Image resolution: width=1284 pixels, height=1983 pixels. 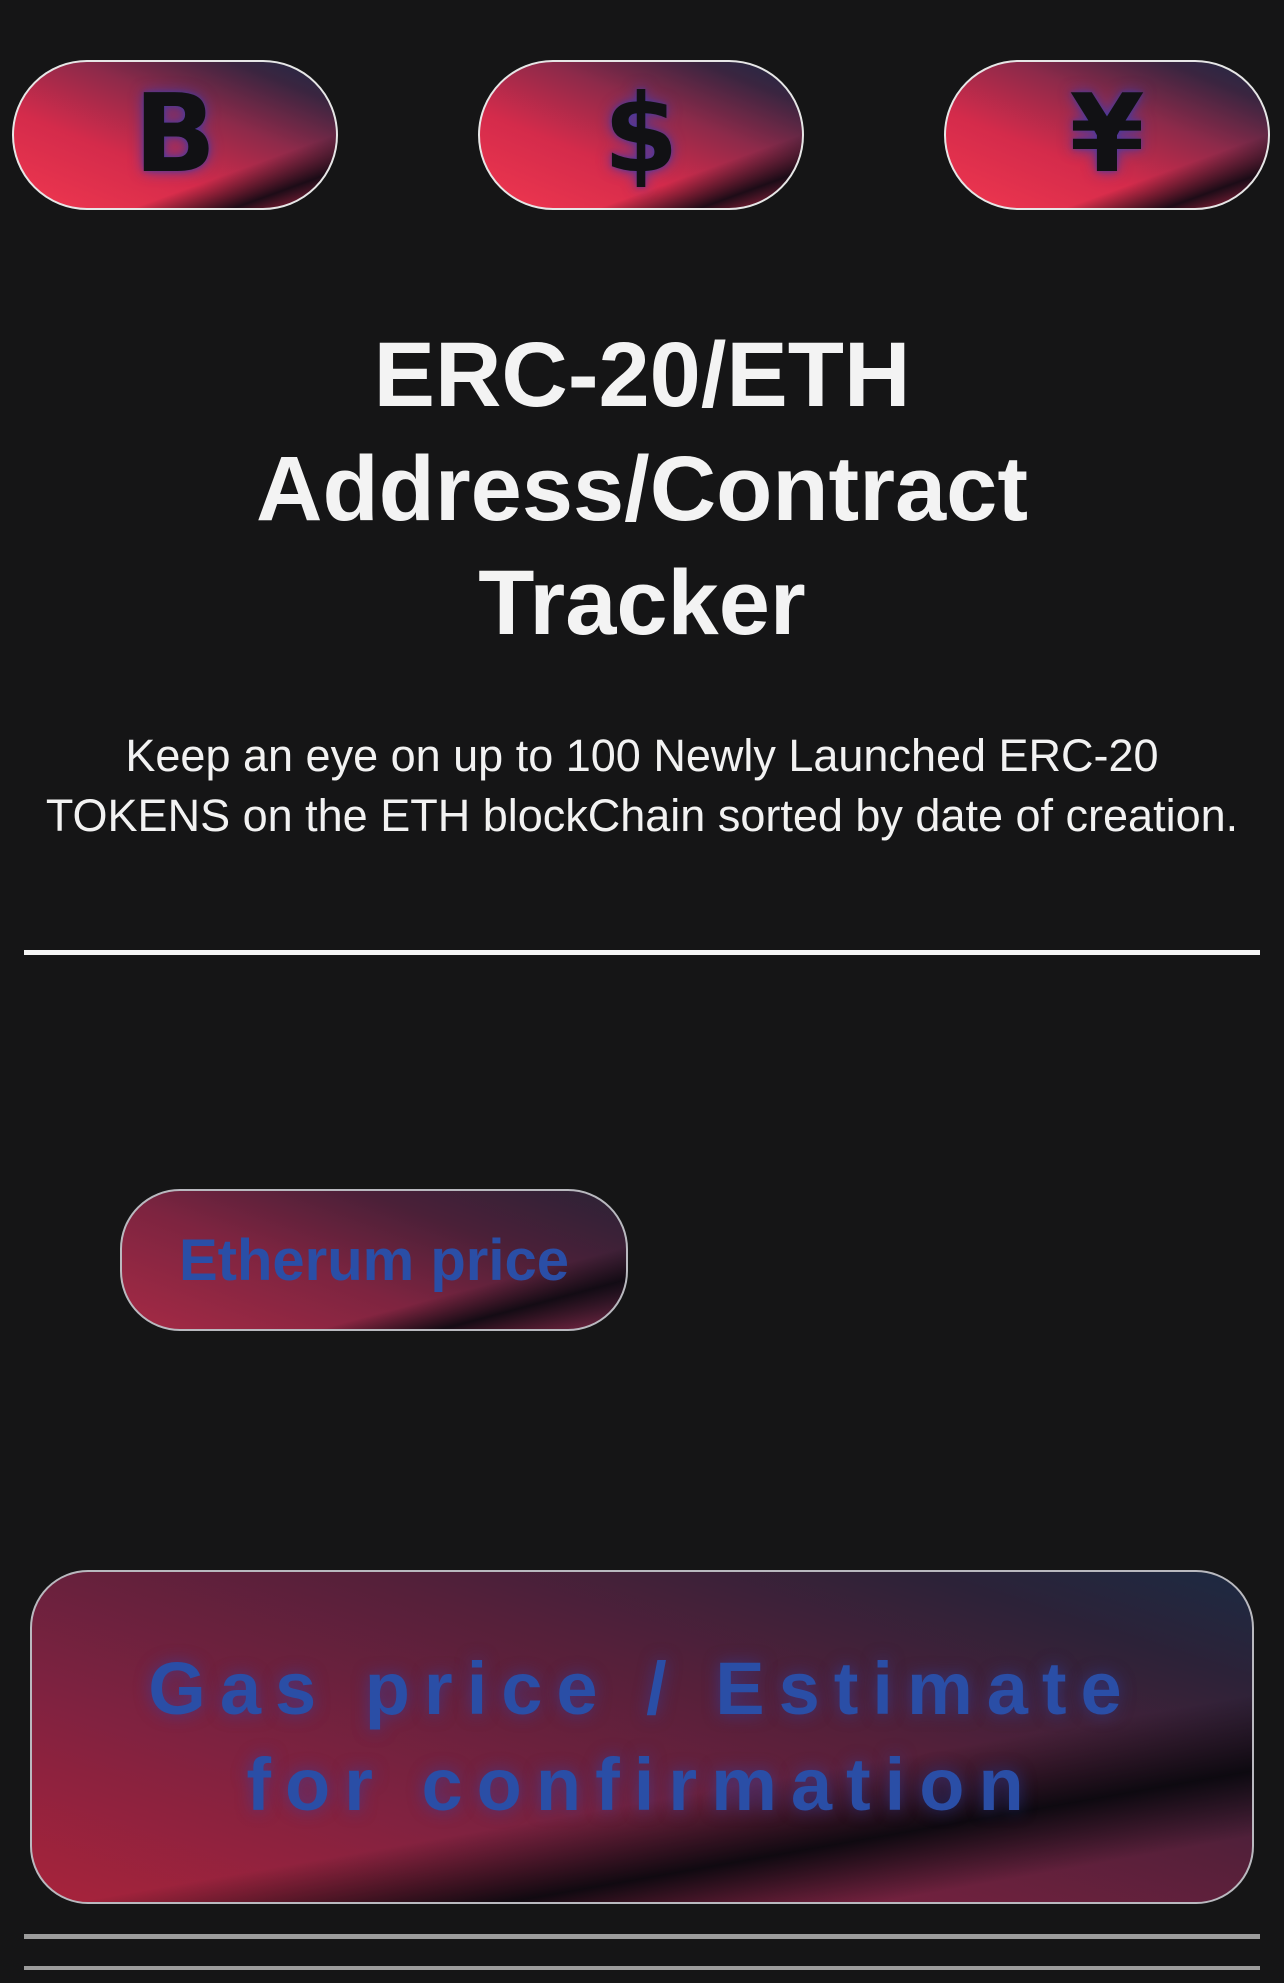 I want to click on ethereum-price-label: Etherum price, so click(x=374, y=1260).